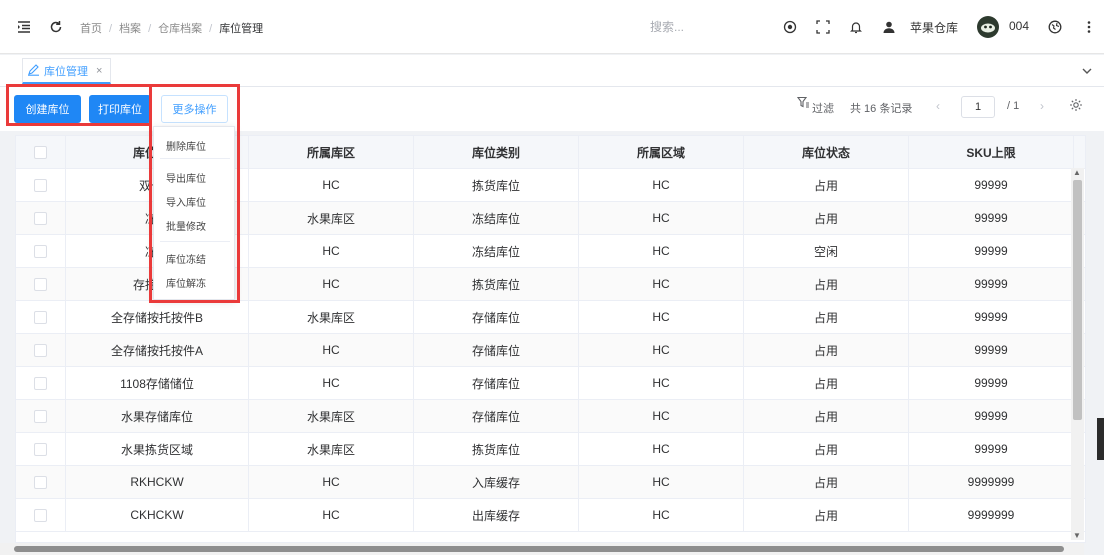  What do you see at coordinates (826, 251) in the screenshot?
I see `cell-status: 空闲` at bounding box center [826, 251].